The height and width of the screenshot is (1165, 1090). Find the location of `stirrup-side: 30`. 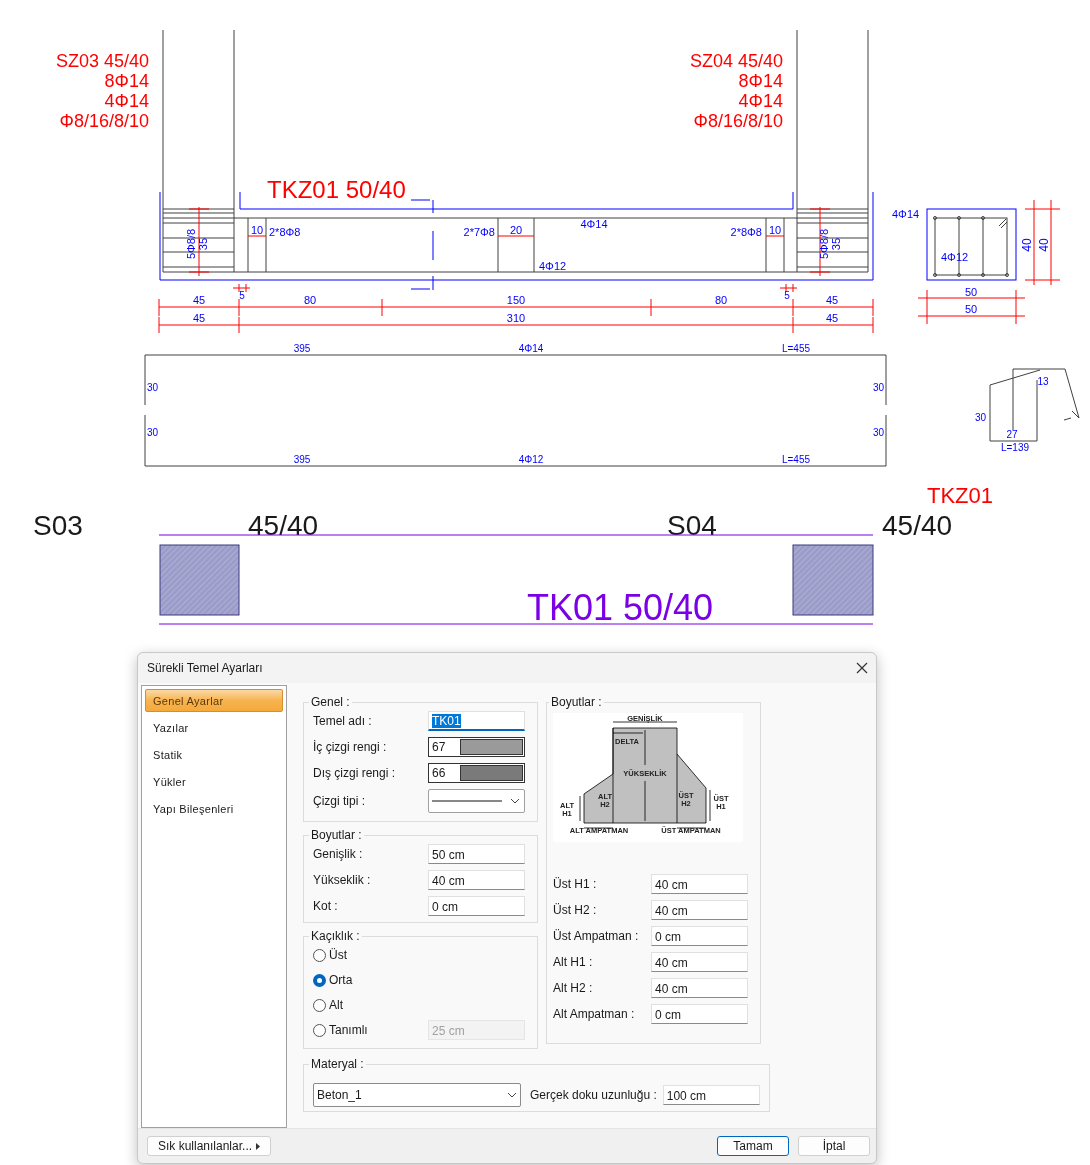

stirrup-side: 30 is located at coordinates (980, 417).